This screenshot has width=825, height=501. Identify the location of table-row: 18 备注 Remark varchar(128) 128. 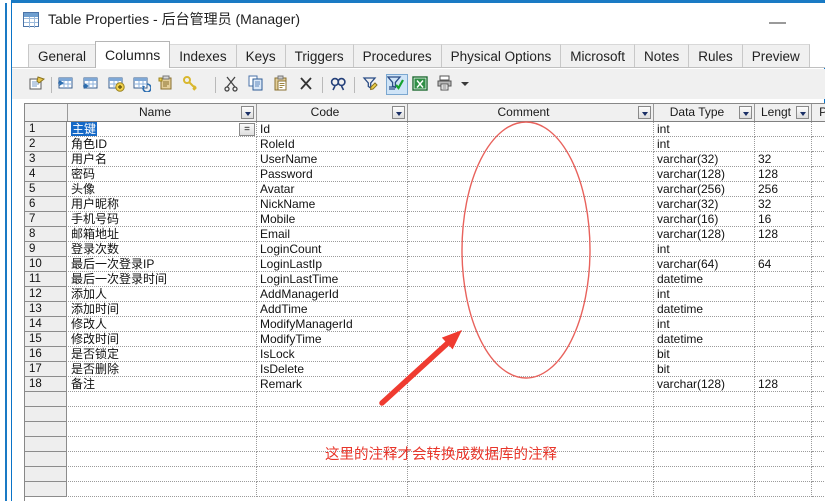
(425, 384).